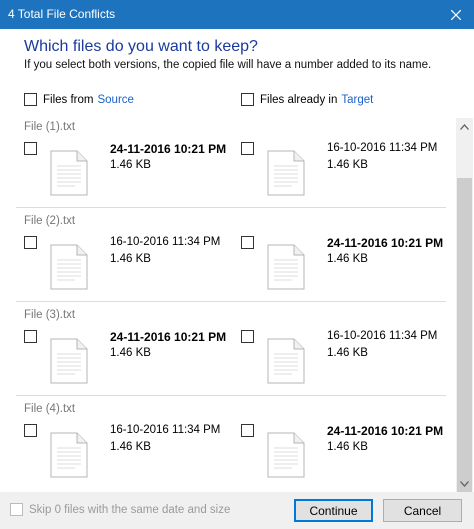 This screenshot has height=529, width=474. Describe the element at coordinates (422, 510) in the screenshot. I see `cancel-button: Cancel` at that location.